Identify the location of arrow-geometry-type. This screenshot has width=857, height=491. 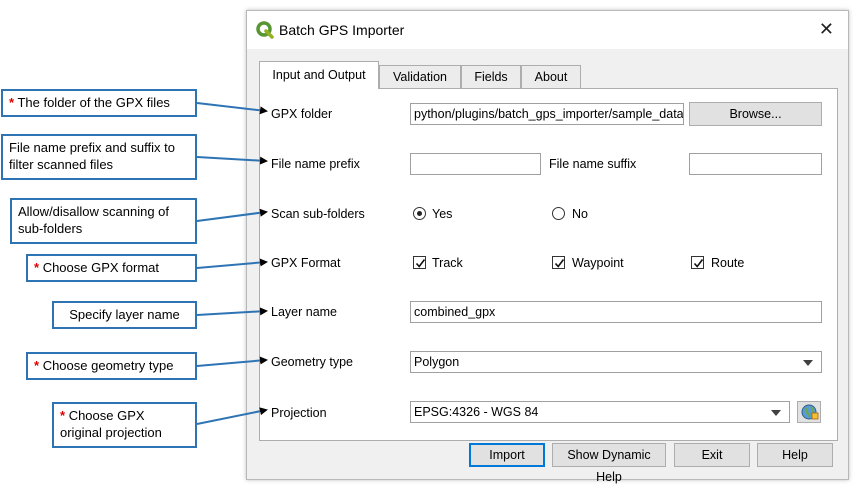
(232, 361).